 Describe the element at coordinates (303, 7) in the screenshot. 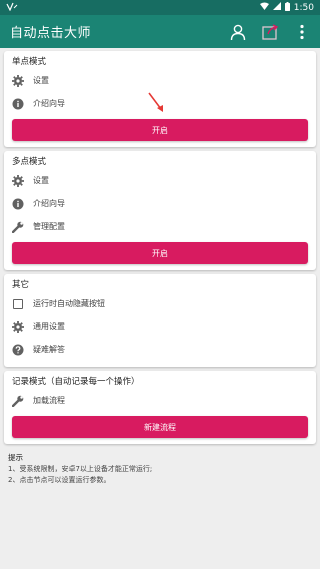

I see `status-time: 1:50` at that location.